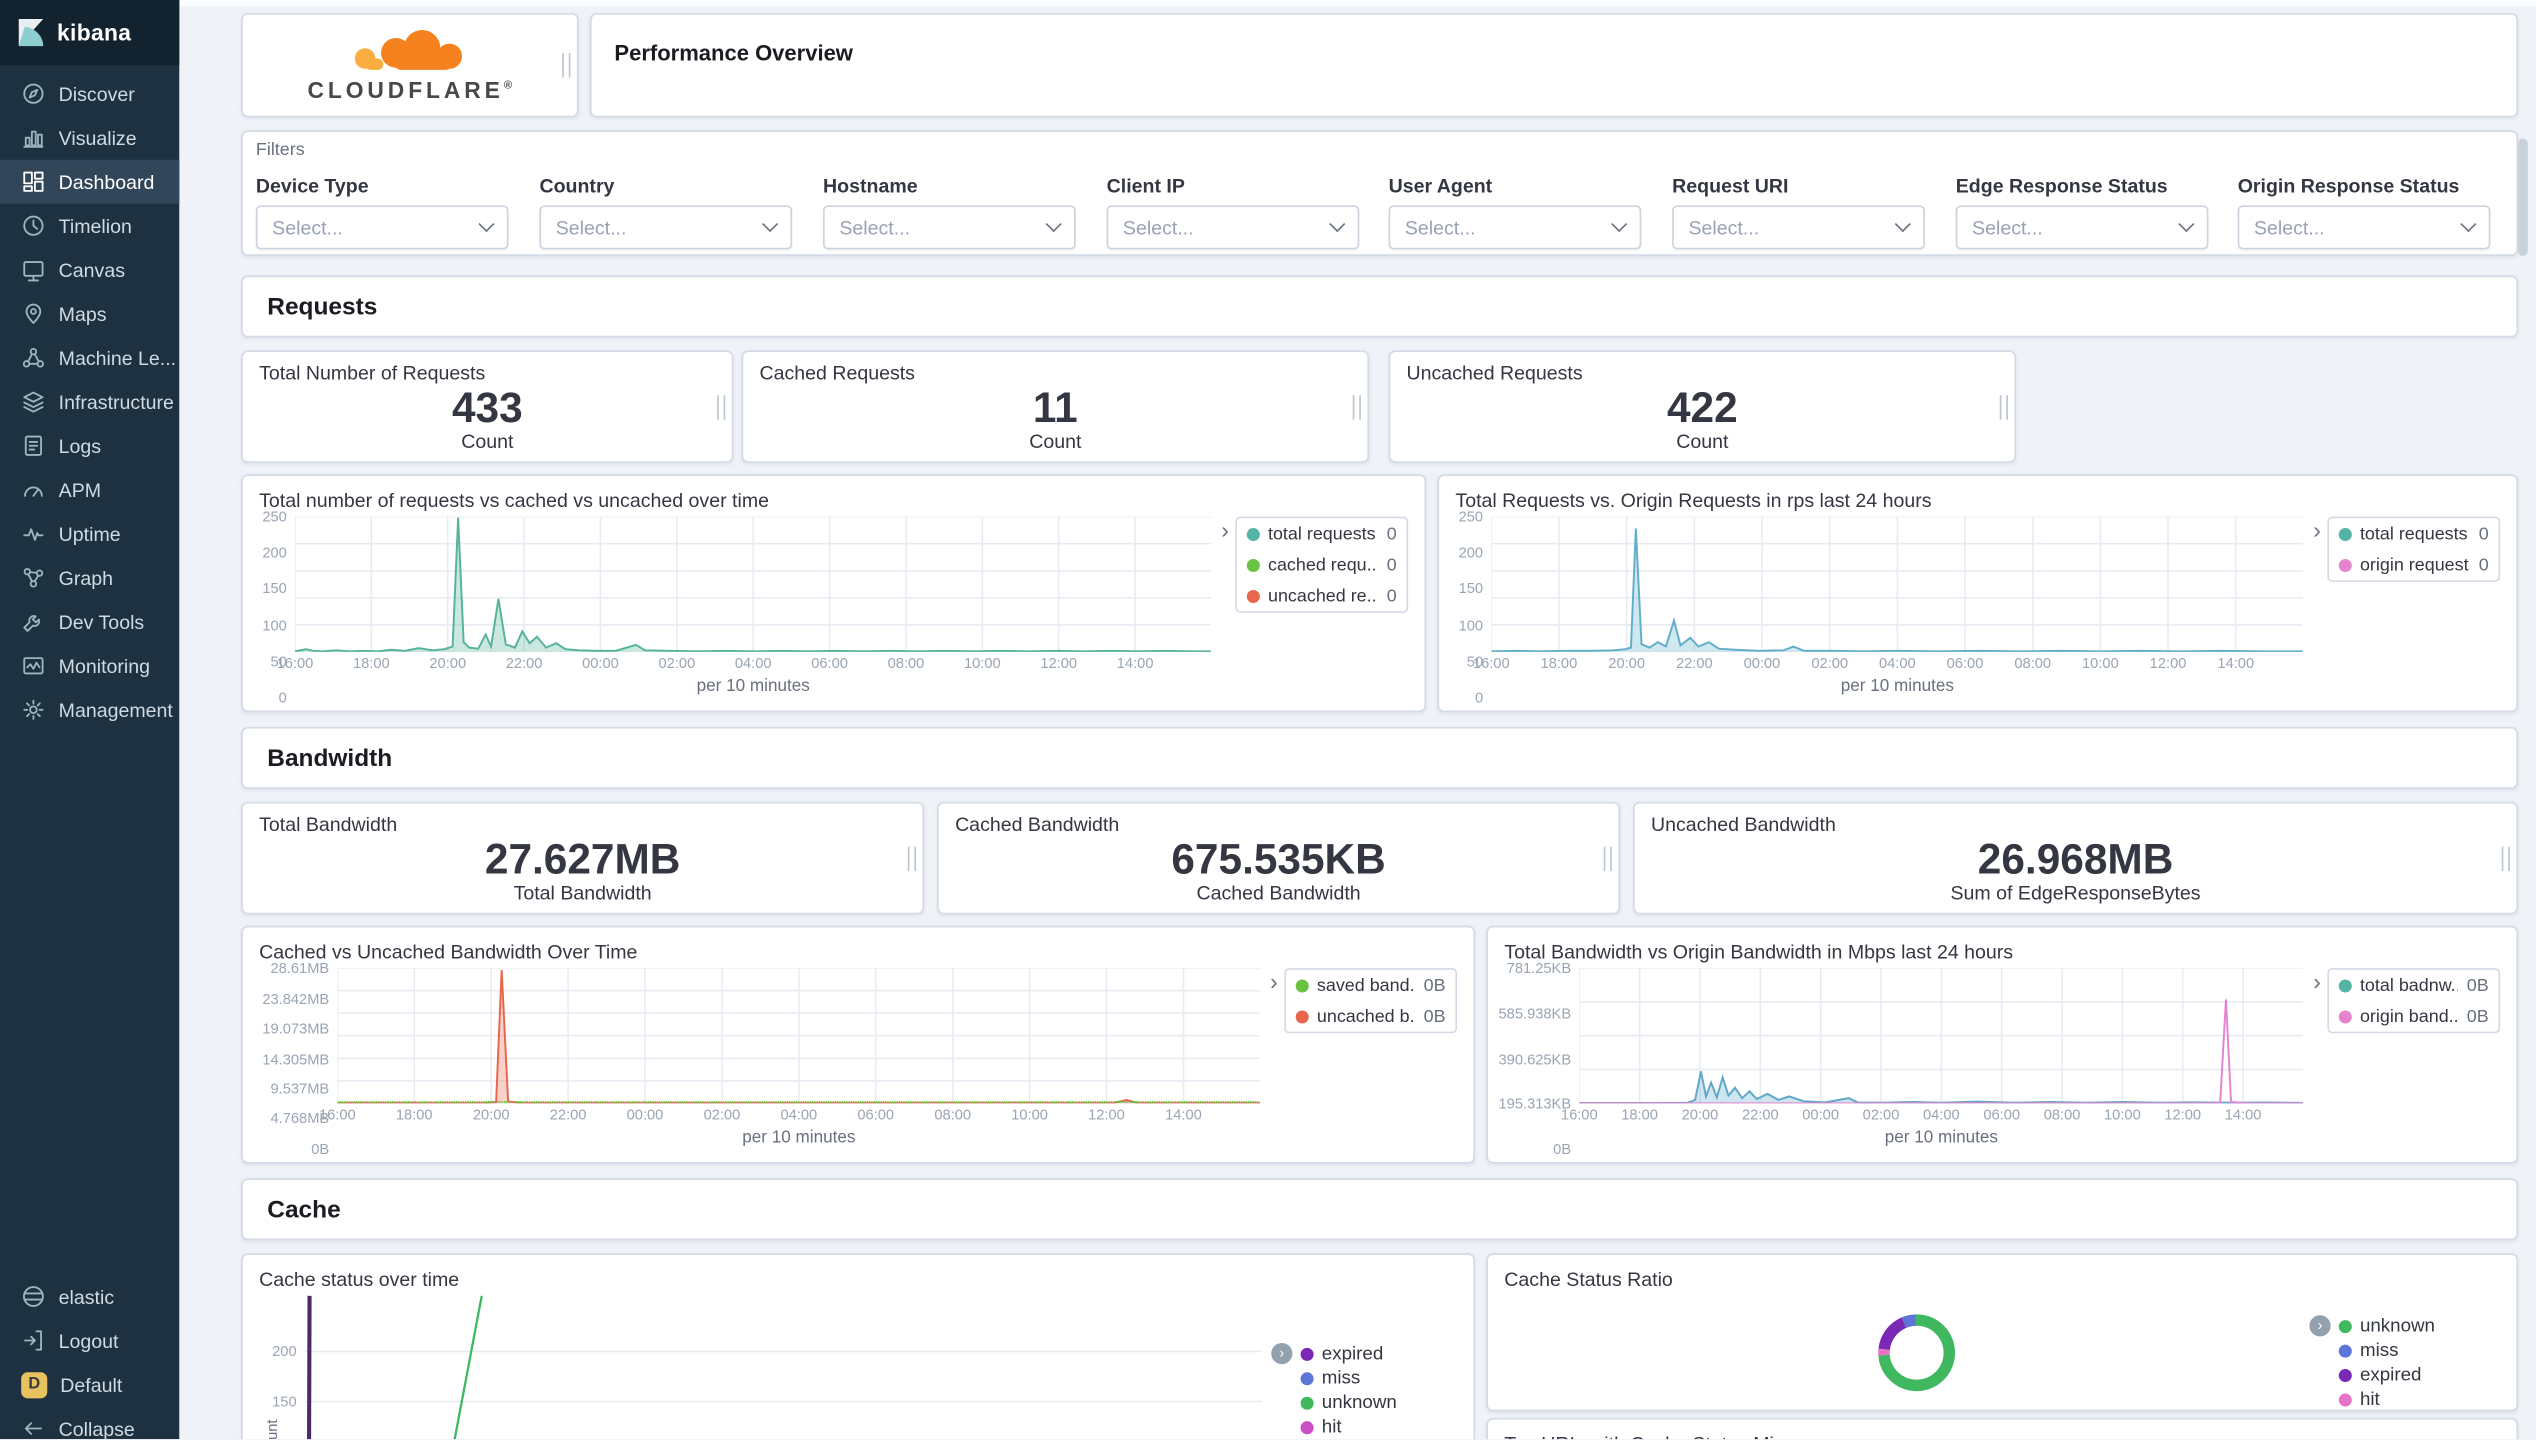 The image size is (2536, 1440). What do you see at coordinates (33, 490) in the screenshot?
I see `apm-icon` at bounding box center [33, 490].